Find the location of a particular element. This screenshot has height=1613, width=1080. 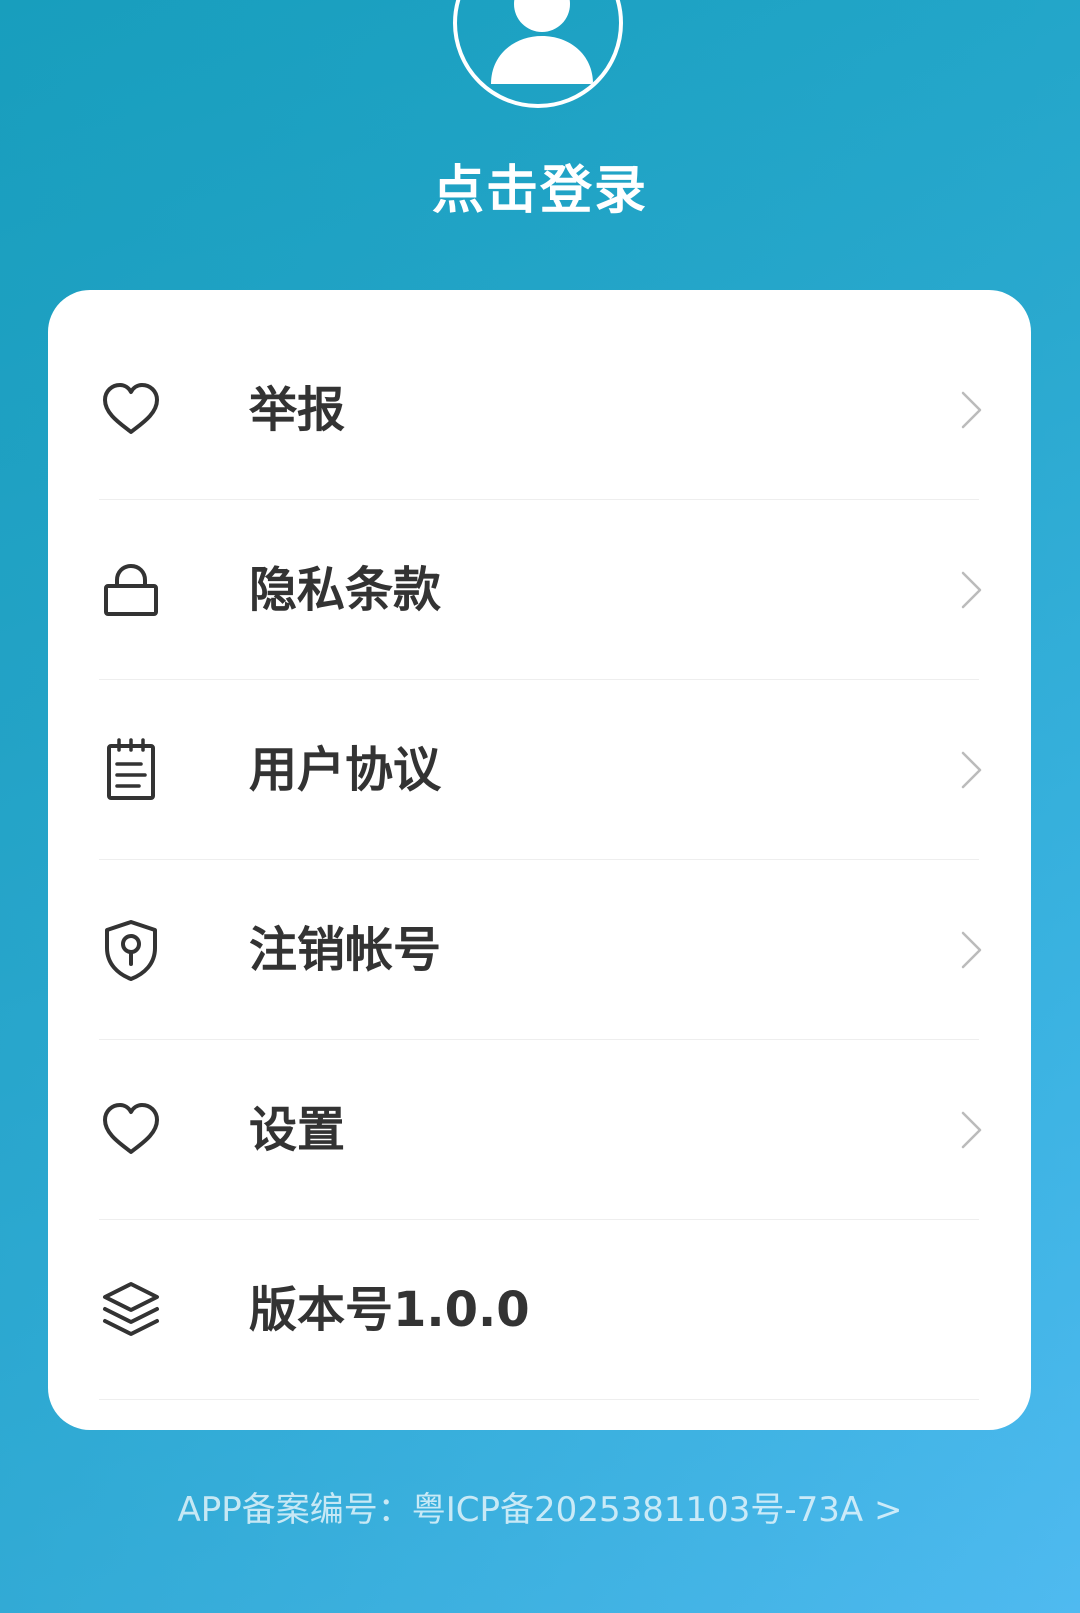

avatar is located at coordinates (538, 54).